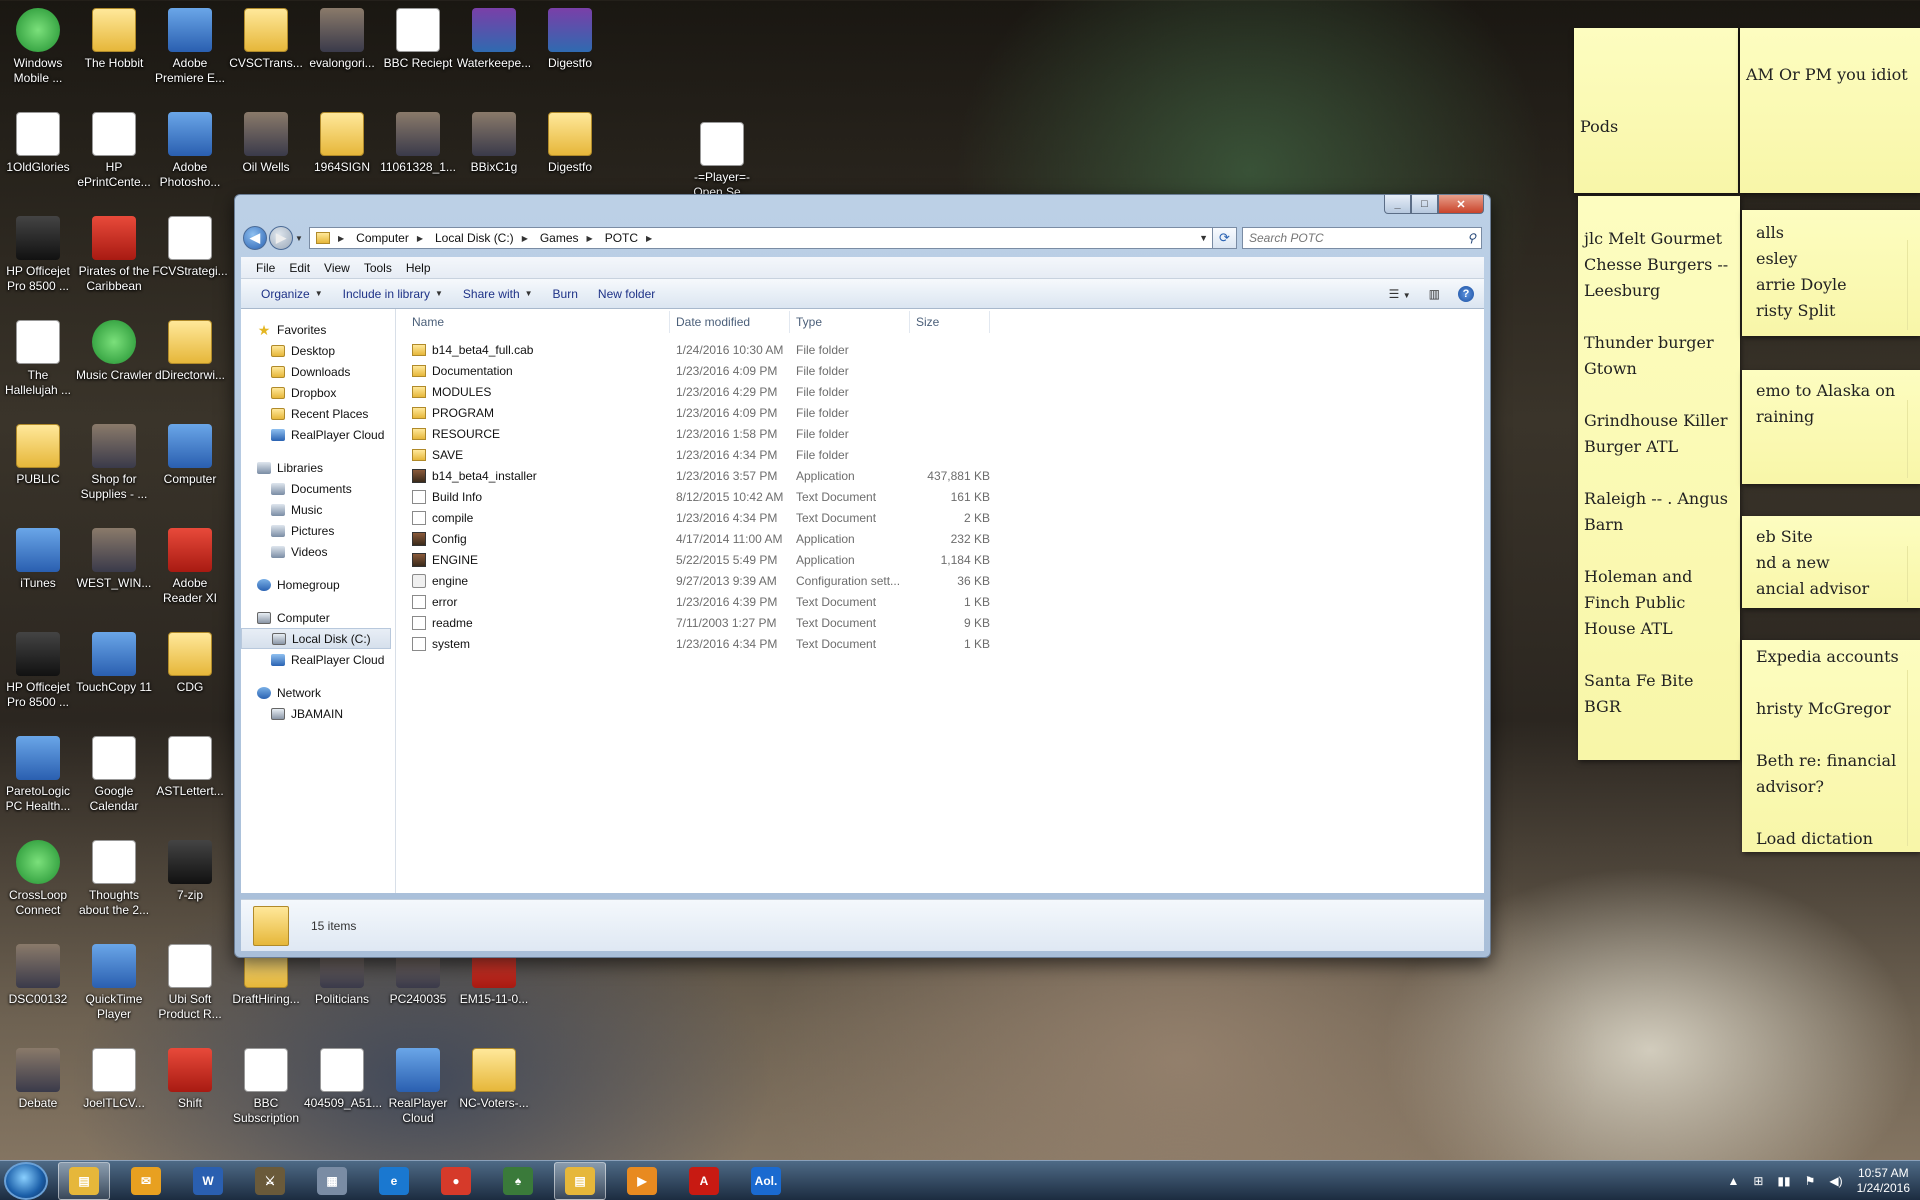 The image size is (1920, 1200). I want to click on desktop-icon: RealPlayer Cloud, so click(418, 1087).